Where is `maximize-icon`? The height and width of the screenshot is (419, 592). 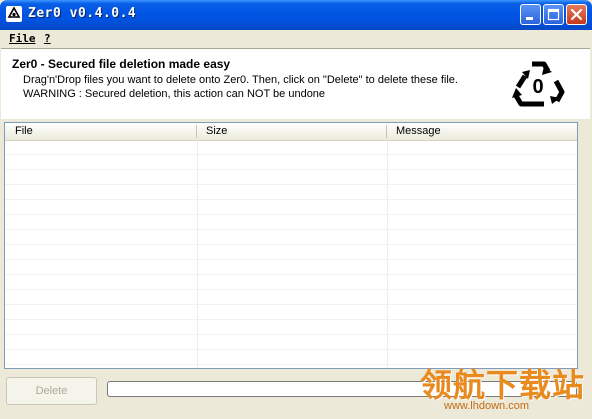 maximize-icon is located at coordinates (553, 14).